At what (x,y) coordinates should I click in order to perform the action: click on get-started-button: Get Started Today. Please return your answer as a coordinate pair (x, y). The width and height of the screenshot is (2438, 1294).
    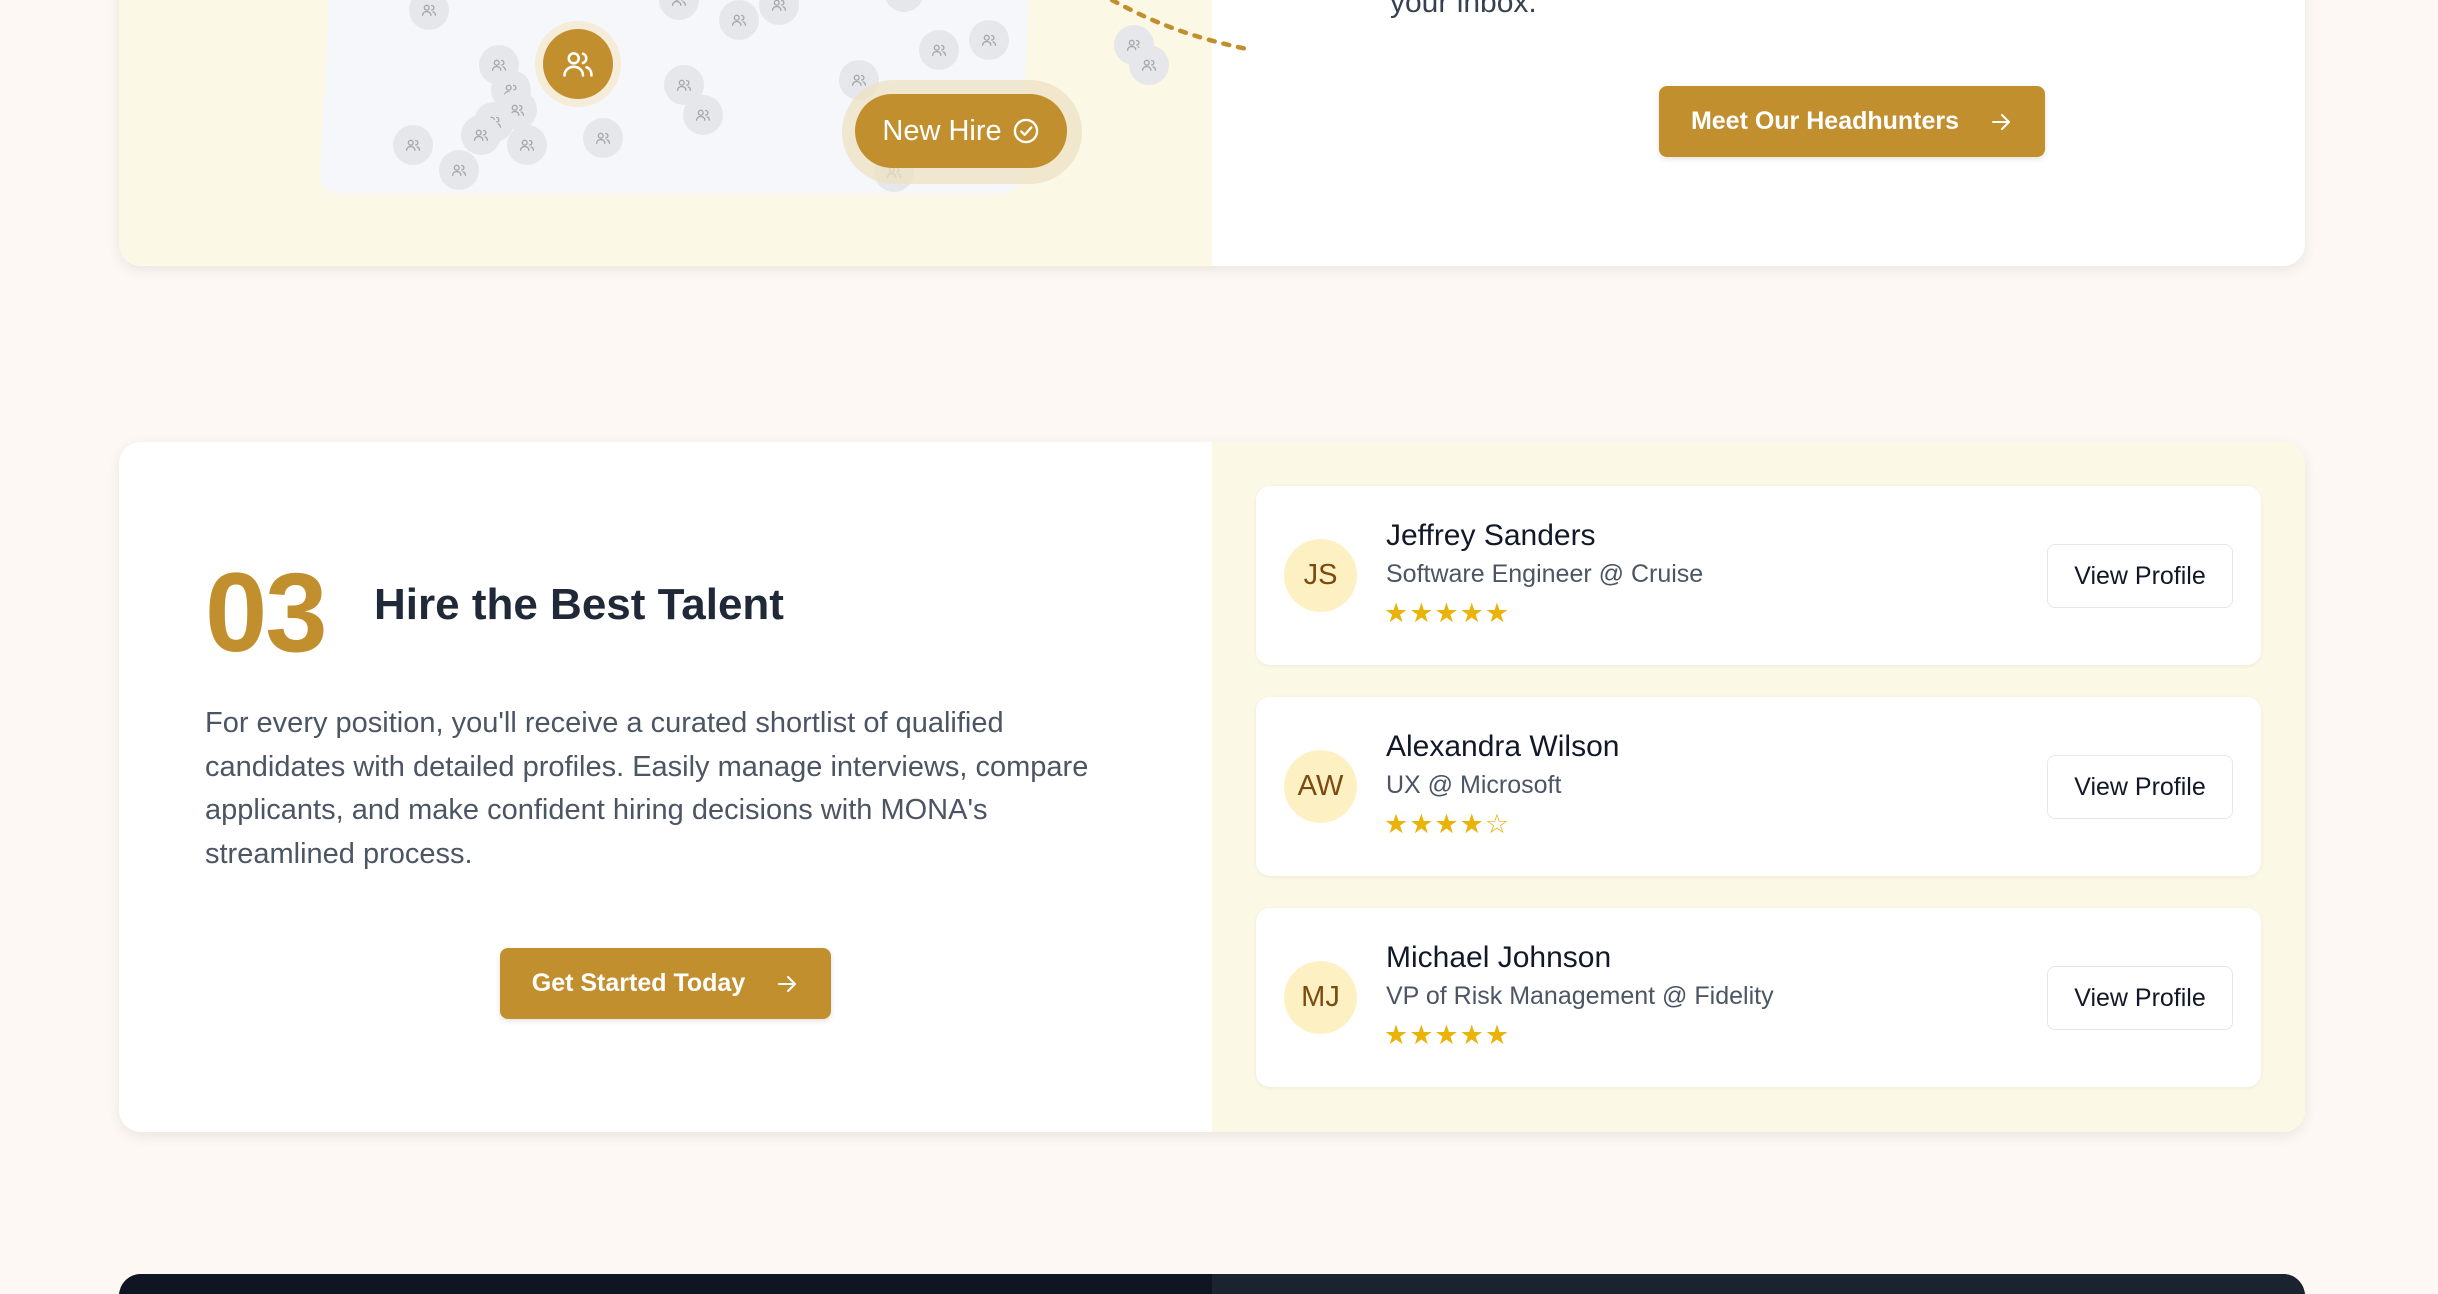
    Looking at the image, I should click on (665, 983).